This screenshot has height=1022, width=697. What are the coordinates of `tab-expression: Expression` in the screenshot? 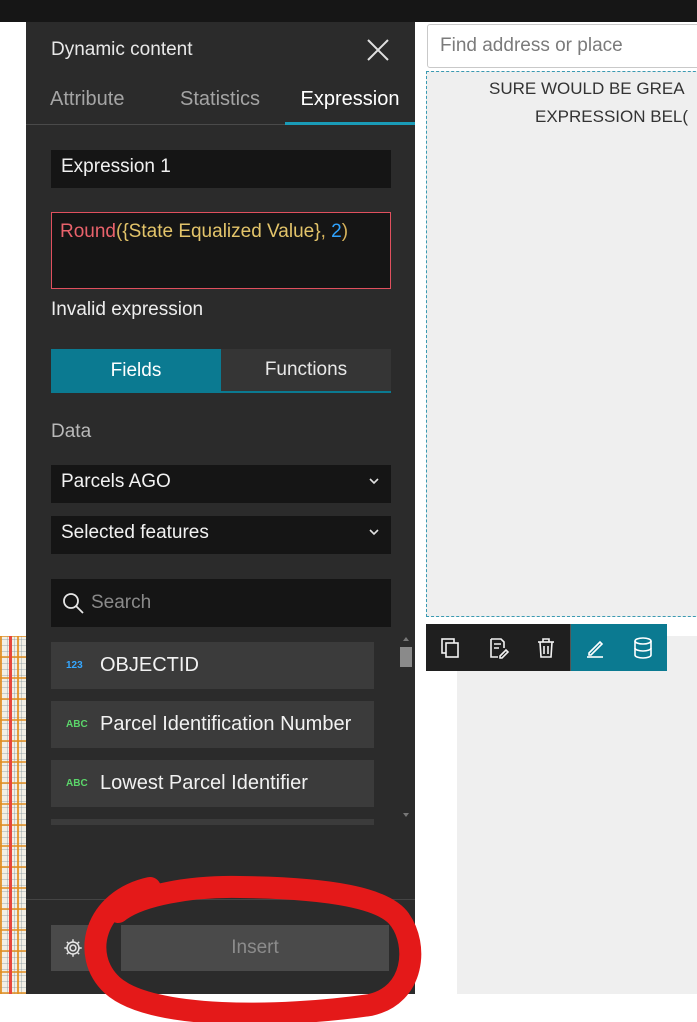 It's located at (350, 106).